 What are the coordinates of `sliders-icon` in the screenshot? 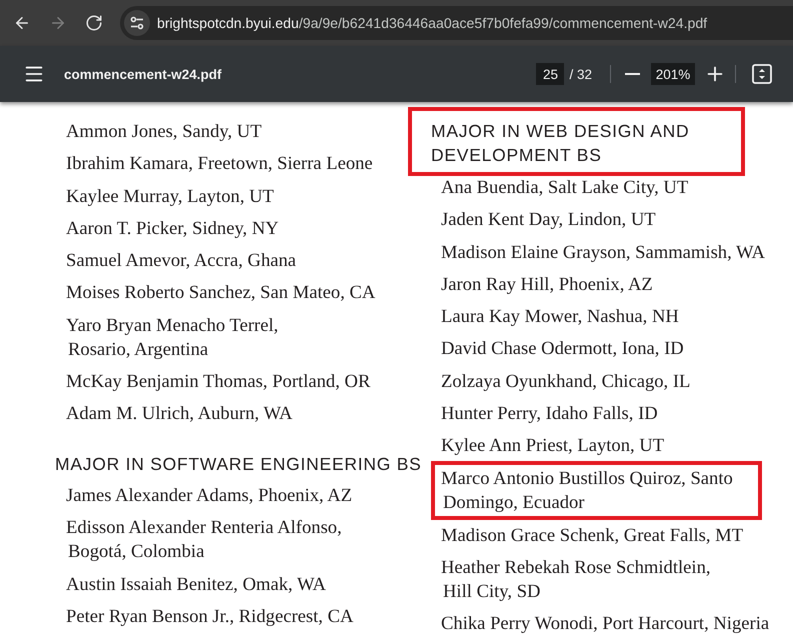 It's located at (137, 23).